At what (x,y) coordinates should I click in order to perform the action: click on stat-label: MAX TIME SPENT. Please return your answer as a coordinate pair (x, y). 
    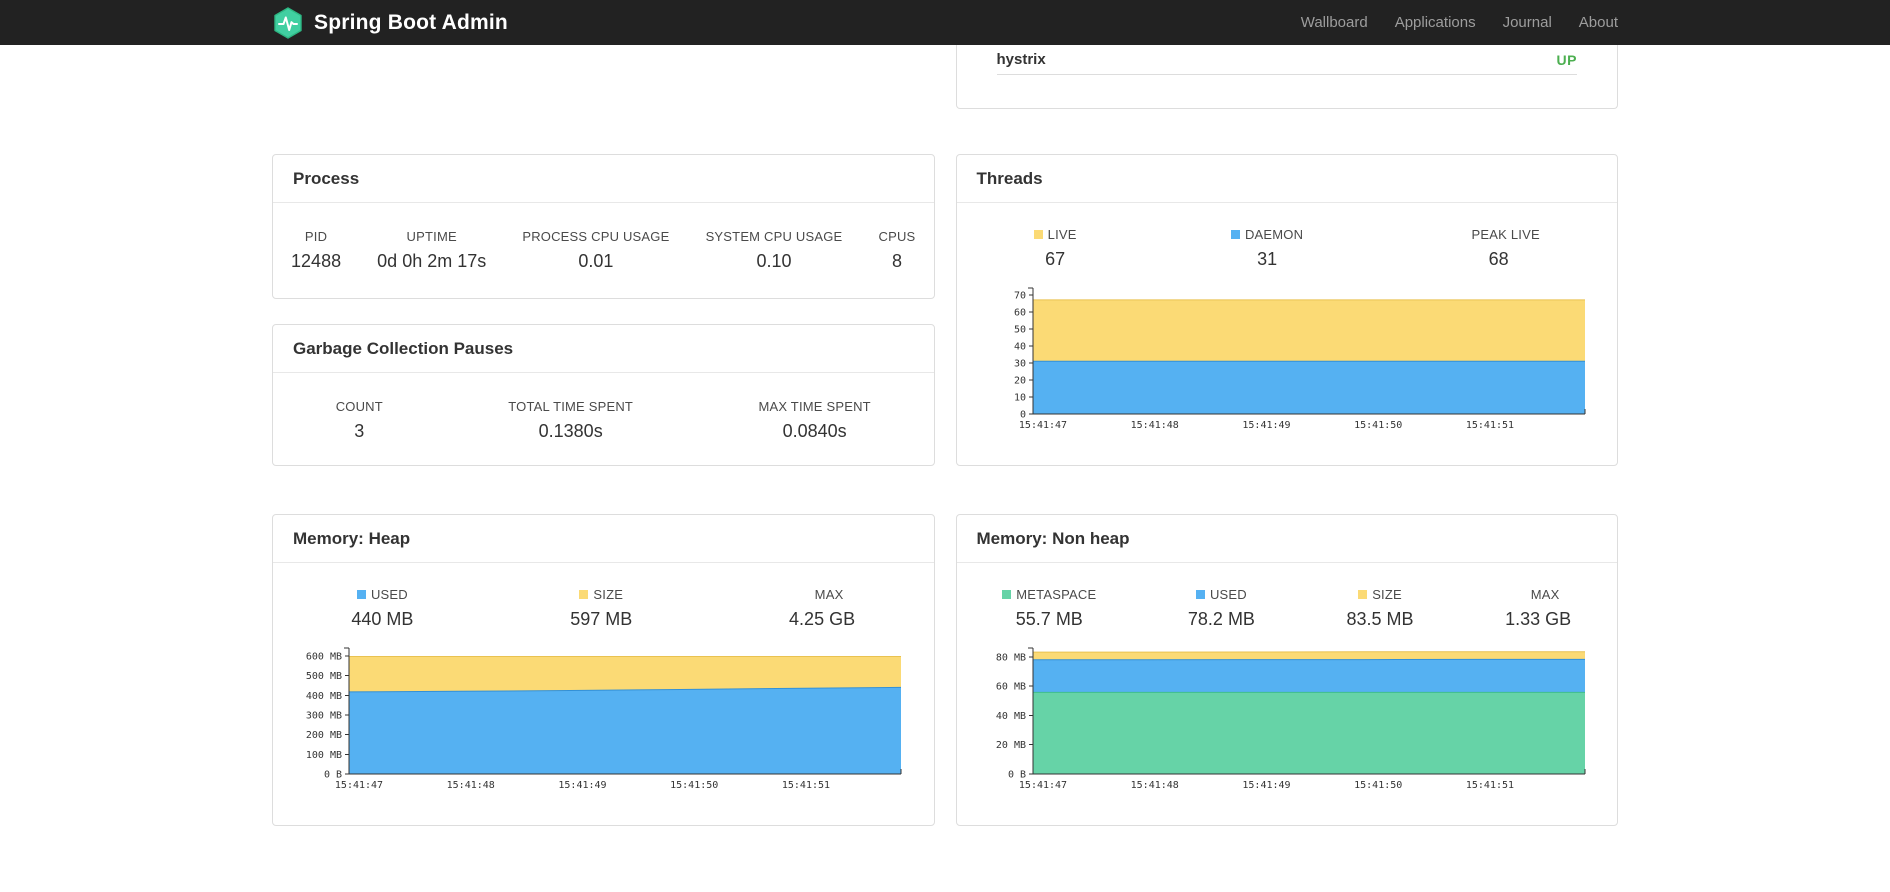
    Looking at the image, I should click on (814, 406).